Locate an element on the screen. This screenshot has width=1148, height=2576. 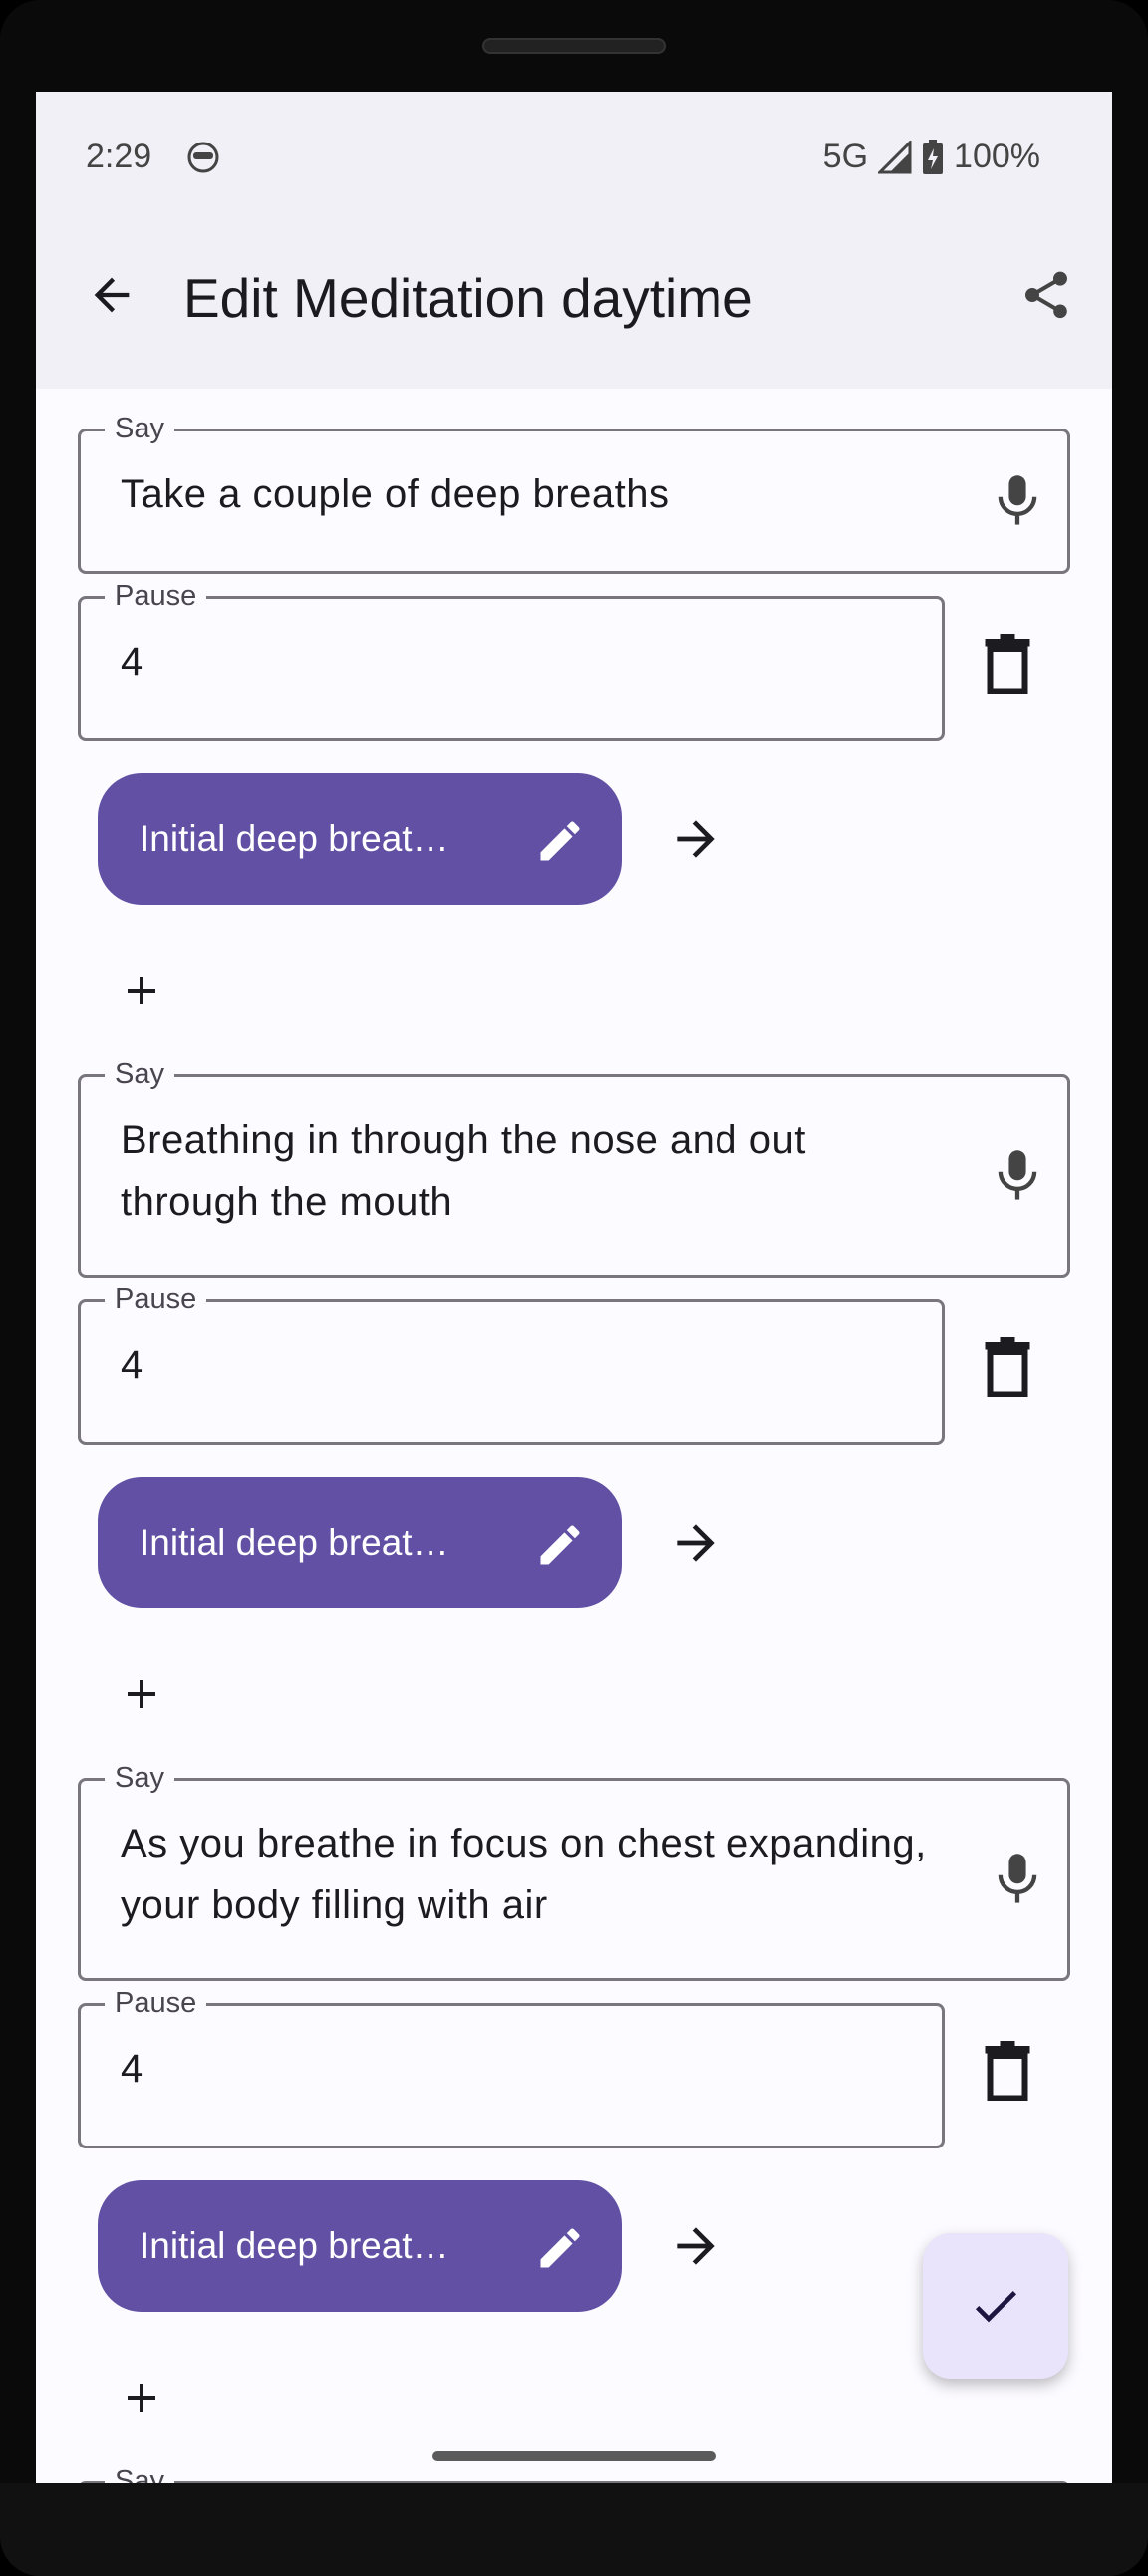
earpiece-speaker is located at coordinates (574, 46).